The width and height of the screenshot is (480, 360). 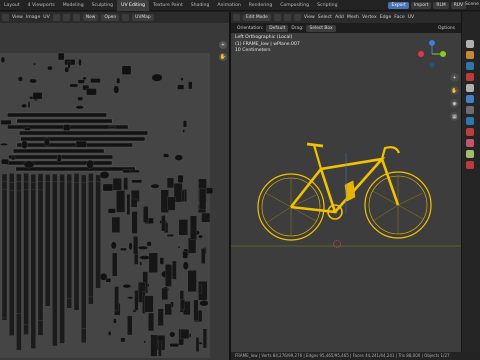 What do you see at coordinates (454, 103) in the screenshot?
I see `camera-icon: ◉` at bounding box center [454, 103].